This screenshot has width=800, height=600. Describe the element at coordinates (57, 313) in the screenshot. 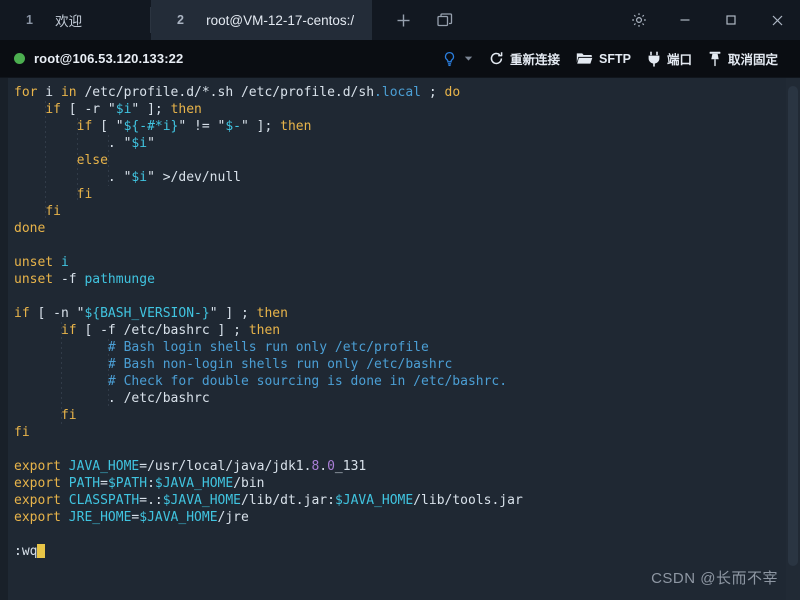

I see `terminal-text-span: [ -n "` at that location.